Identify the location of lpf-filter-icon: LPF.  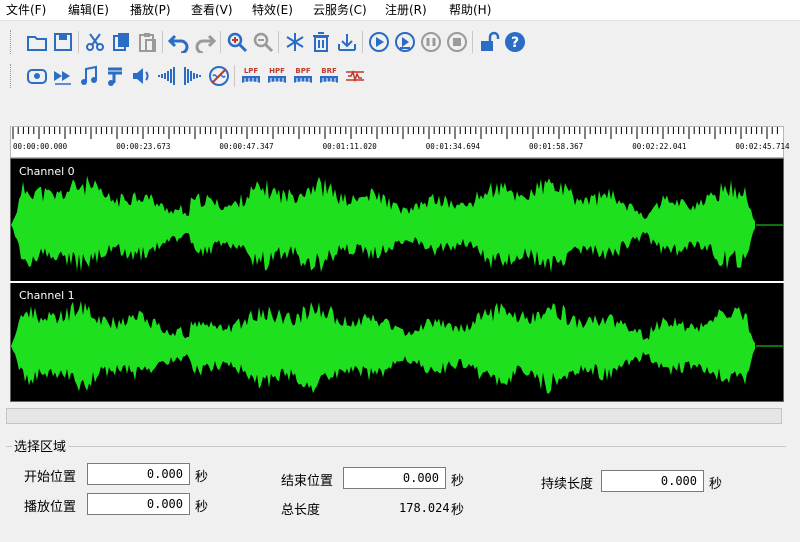
(251, 75).